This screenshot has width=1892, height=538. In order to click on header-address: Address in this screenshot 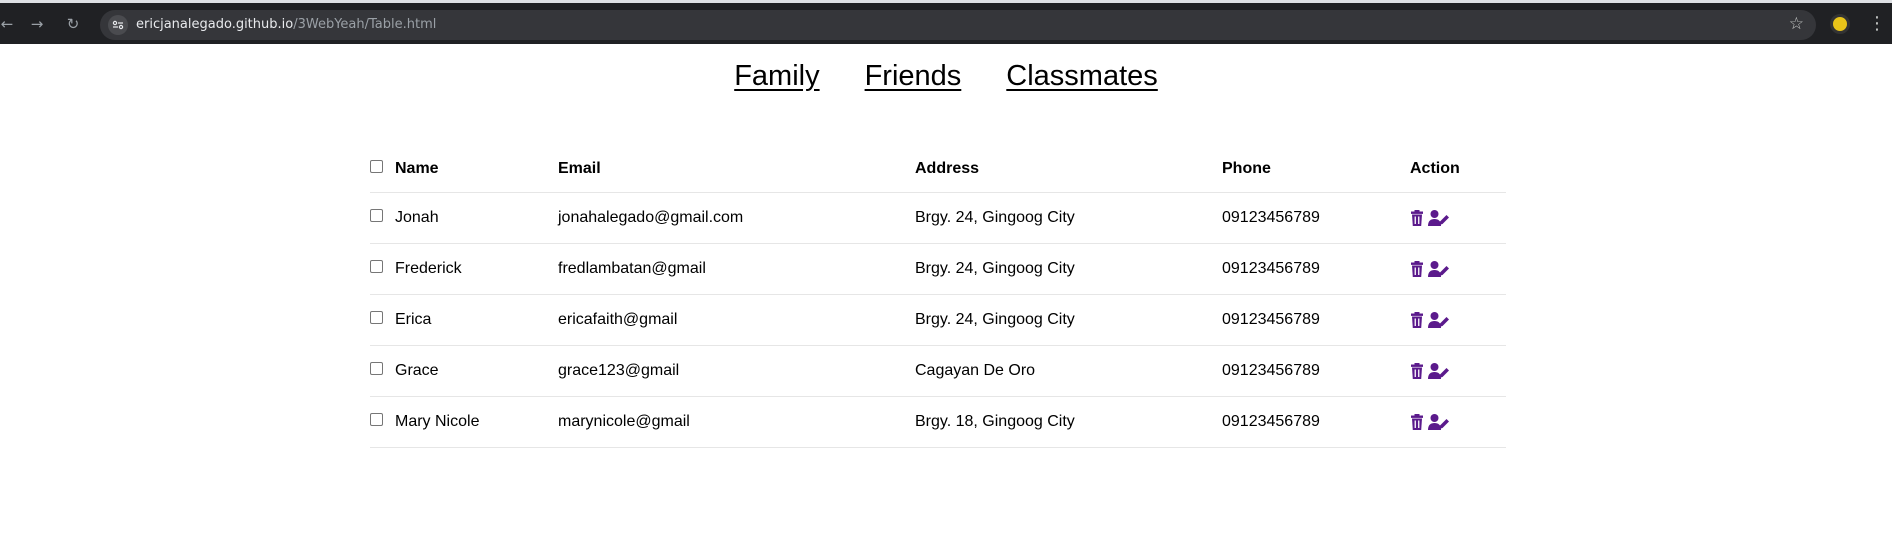, I will do `click(947, 168)`.